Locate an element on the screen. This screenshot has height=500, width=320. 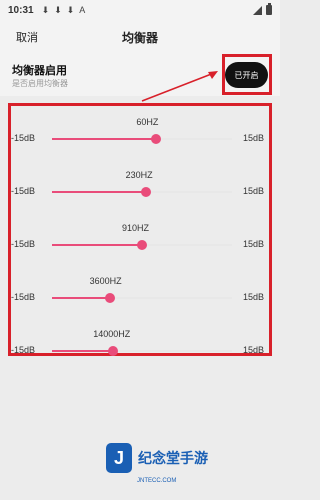
brand-url: JNTECC.COM is located at coordinates (157, 481).